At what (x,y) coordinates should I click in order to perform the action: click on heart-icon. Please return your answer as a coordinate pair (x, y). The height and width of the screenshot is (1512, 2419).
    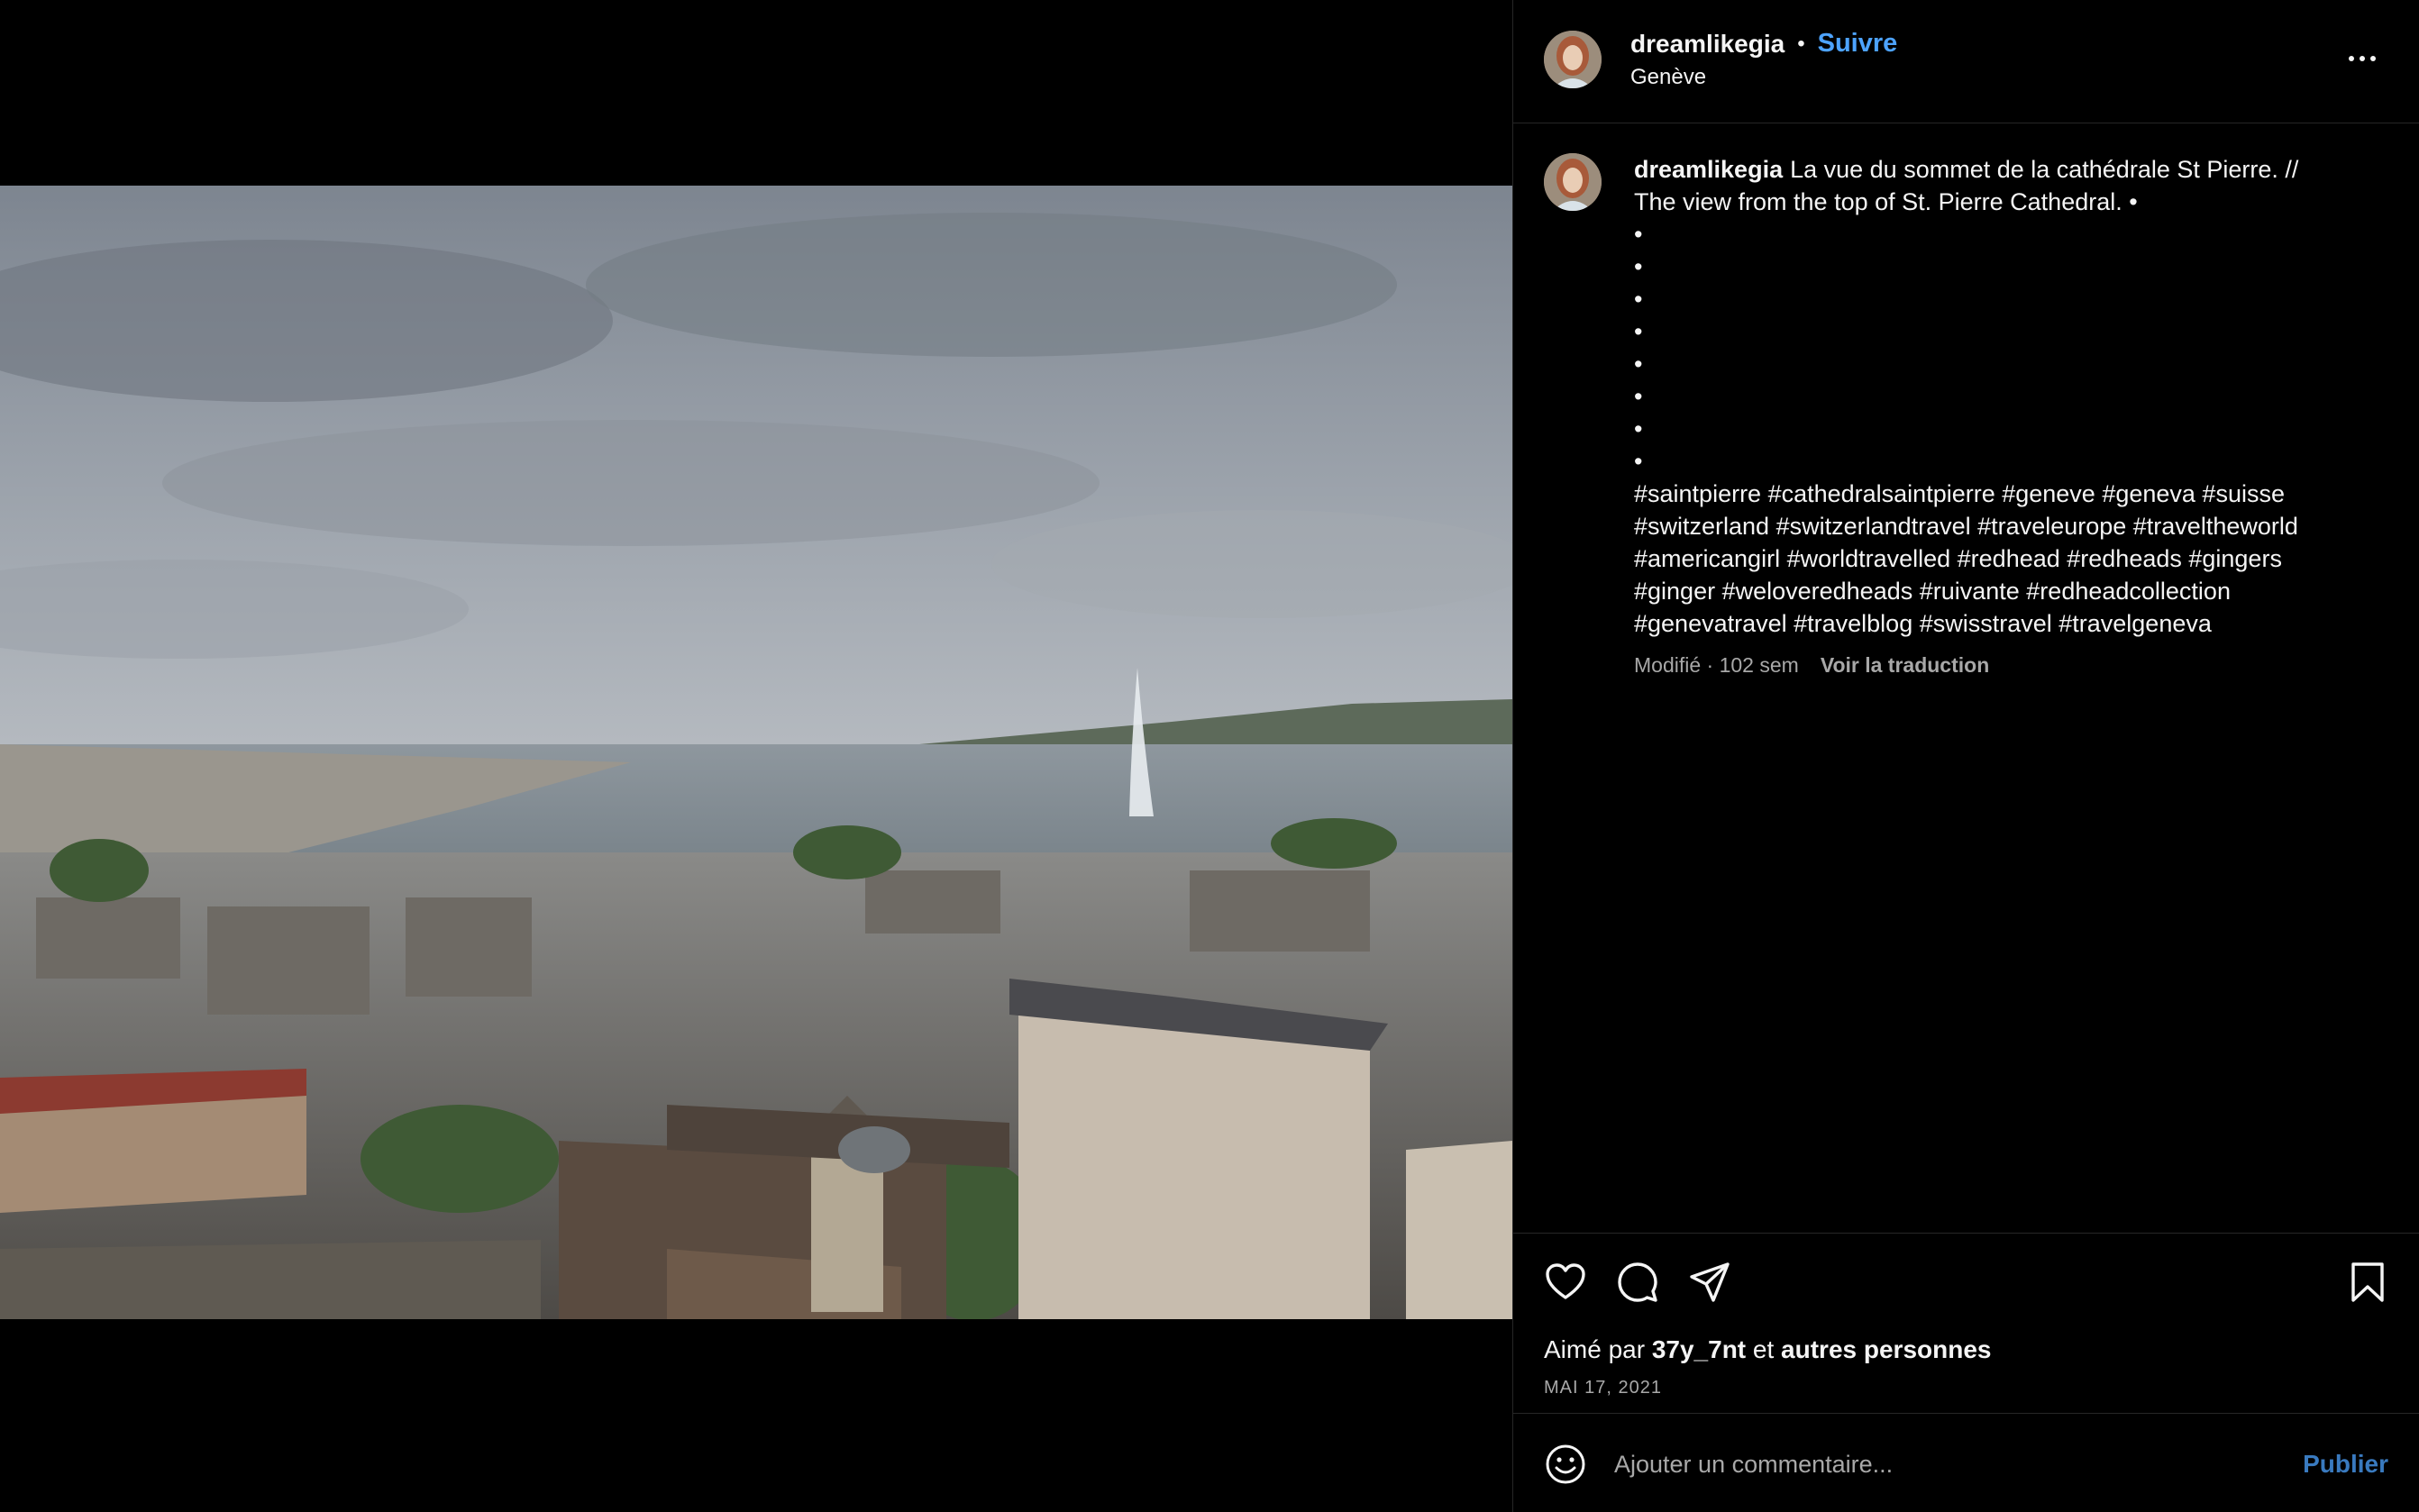
    Looking at the image, I should click on (1565, 1282).